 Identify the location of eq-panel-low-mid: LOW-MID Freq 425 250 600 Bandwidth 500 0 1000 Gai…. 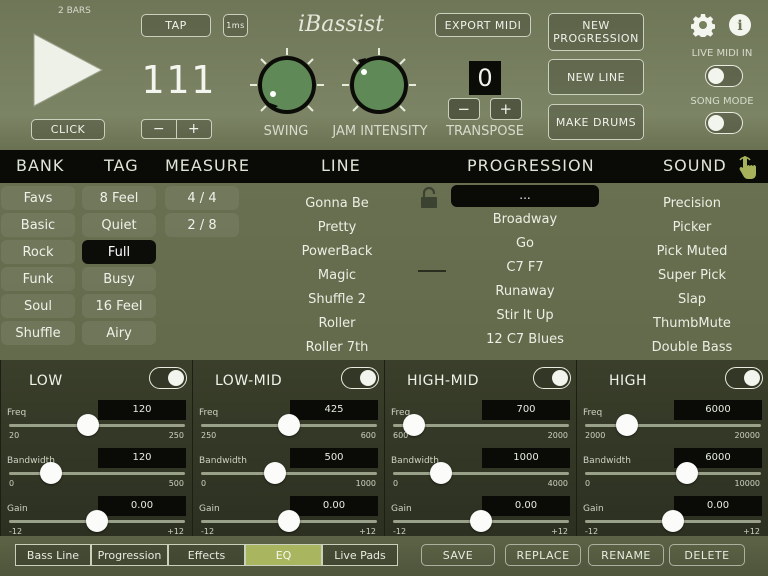
(288, 448).